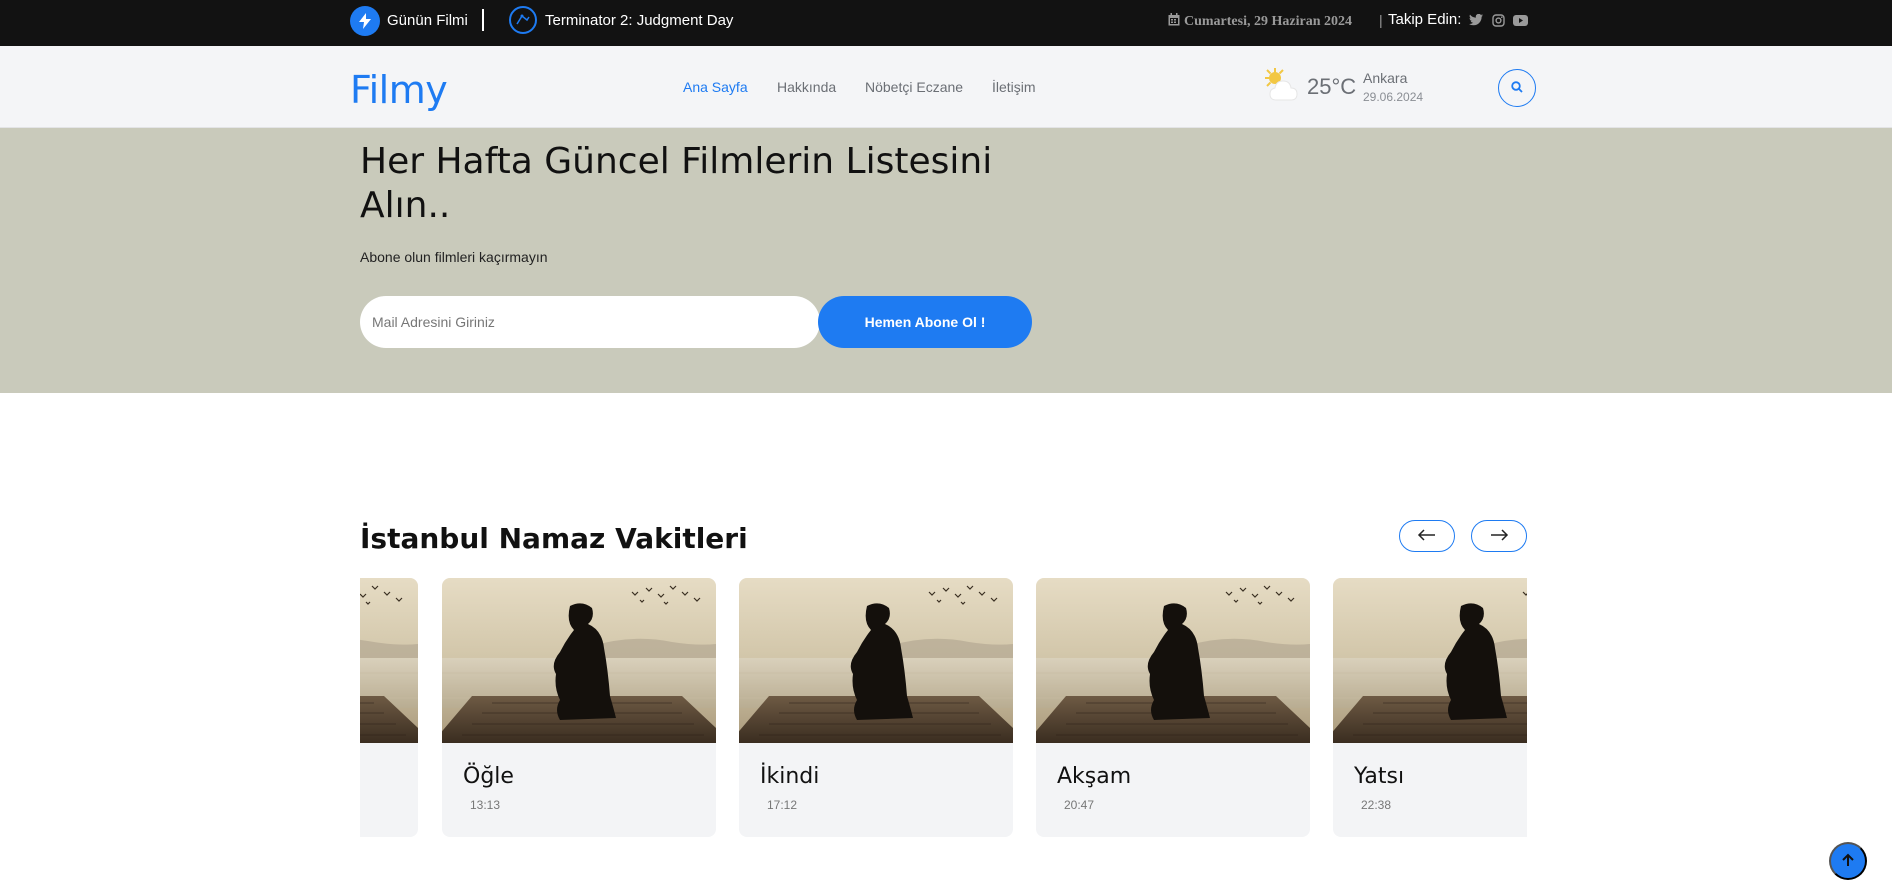 The width and height of the screenshot is (1892, 892). Describe the element at coordinates (454, 257) in the screenshot. I see `hero-subtitle: Abone olun filmleri kaçırmayın` at that location.